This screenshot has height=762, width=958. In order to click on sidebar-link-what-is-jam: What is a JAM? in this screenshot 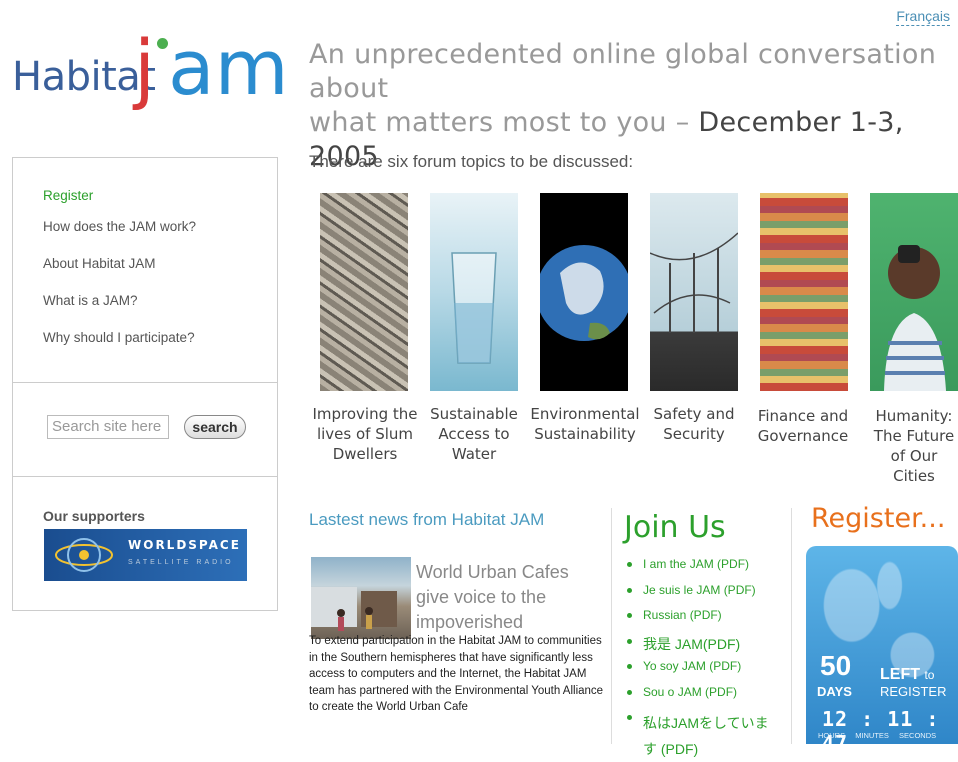, I will do `click(119, 311)`.